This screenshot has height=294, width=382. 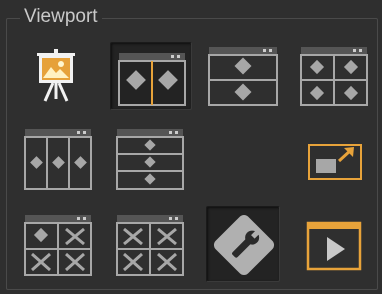 I want to click on play-viewport-button, so click(x=333, y=244).